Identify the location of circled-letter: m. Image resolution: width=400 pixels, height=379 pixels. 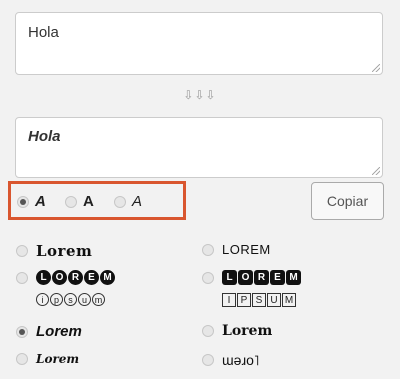
(98, 299).